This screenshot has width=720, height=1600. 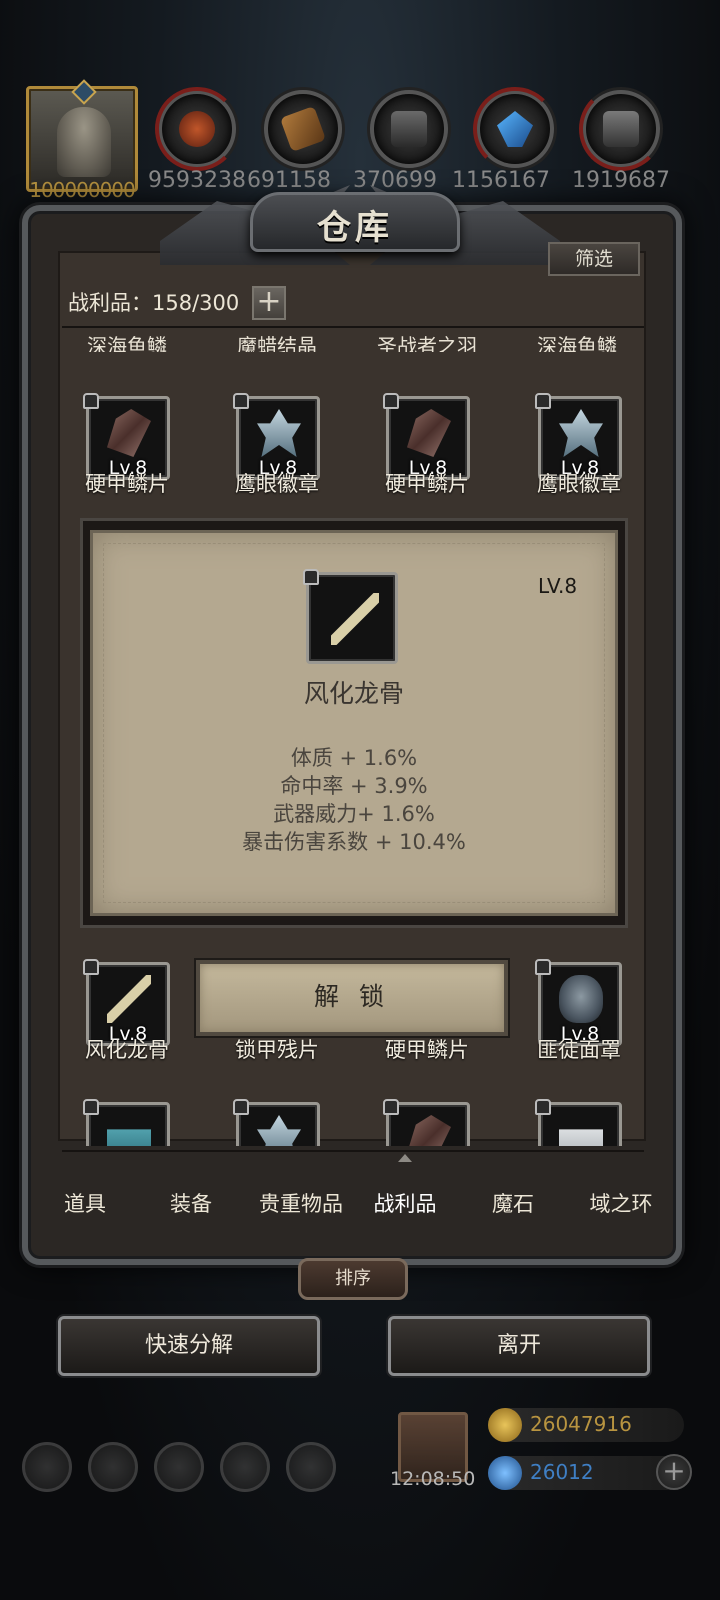 What do you see at coordinates (179, 1467) in the screenshot?
I see `character-icon` at bounding box center [179, 1467].